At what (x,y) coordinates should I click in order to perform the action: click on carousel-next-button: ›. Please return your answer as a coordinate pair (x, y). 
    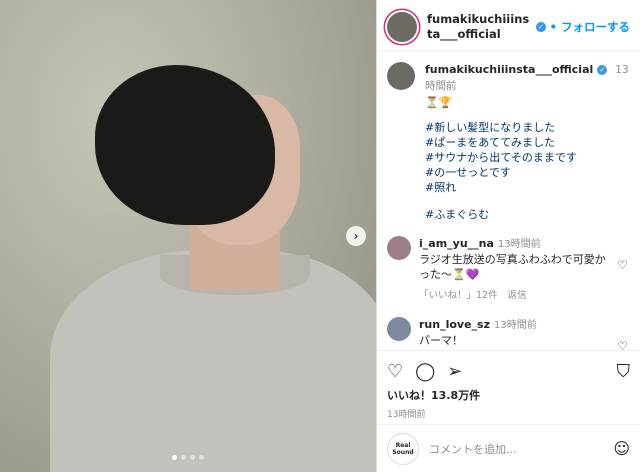
    Looking at the image, I should click on (356, 236).